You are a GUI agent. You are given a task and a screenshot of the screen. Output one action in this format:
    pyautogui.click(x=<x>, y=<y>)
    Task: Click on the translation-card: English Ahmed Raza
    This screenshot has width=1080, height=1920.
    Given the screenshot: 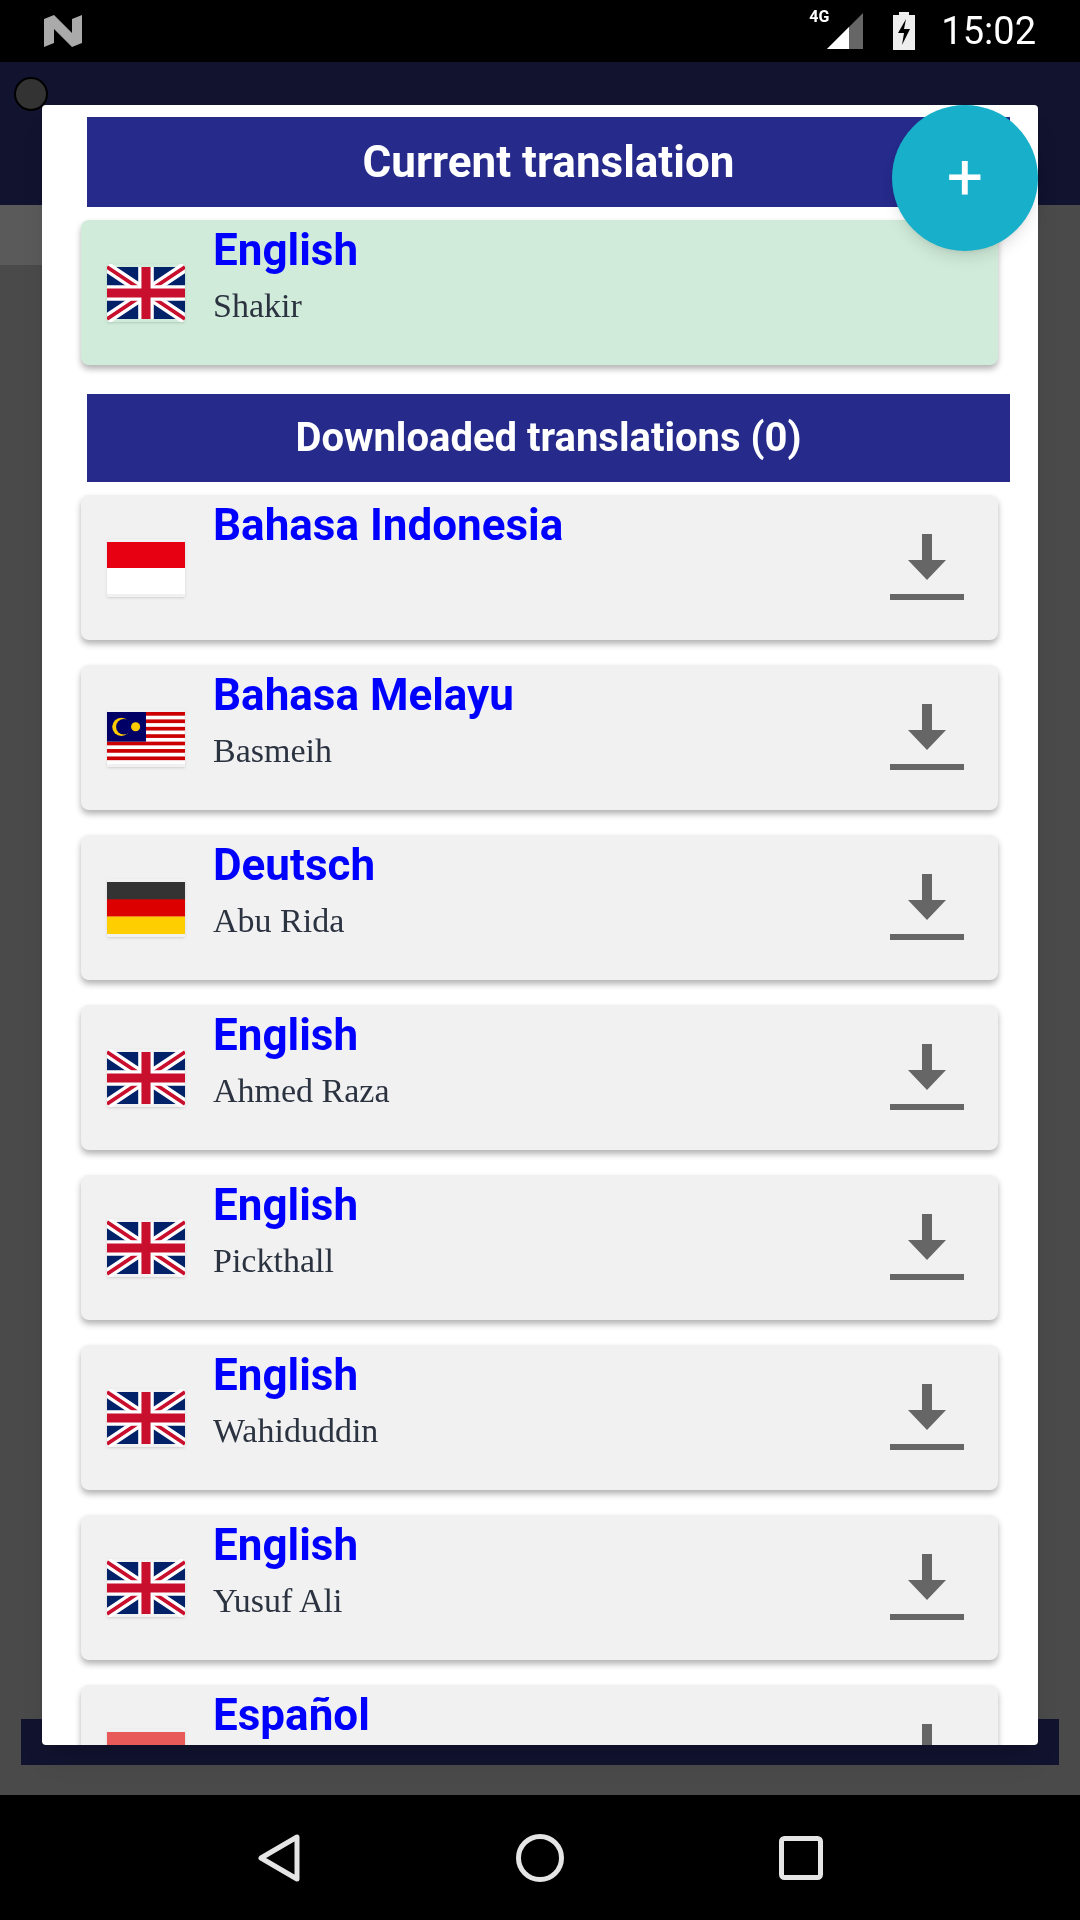 What is the action you would take?
    pyautogui.click(x=539, y=1077)
    